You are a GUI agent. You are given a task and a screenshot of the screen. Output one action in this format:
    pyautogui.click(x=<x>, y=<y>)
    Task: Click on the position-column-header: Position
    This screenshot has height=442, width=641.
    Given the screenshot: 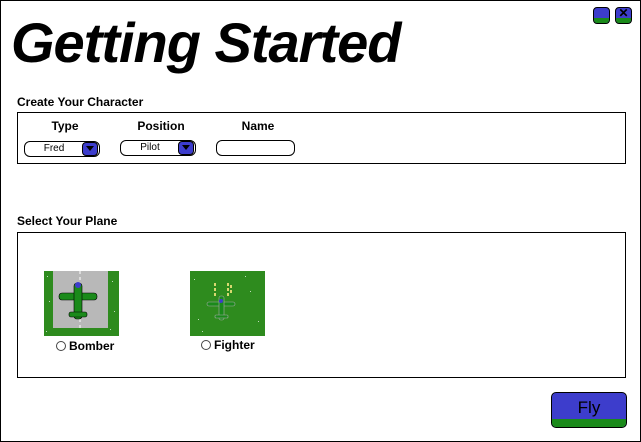 What is the action you would take?
    pyautogui.click(x=161, y=126)
    